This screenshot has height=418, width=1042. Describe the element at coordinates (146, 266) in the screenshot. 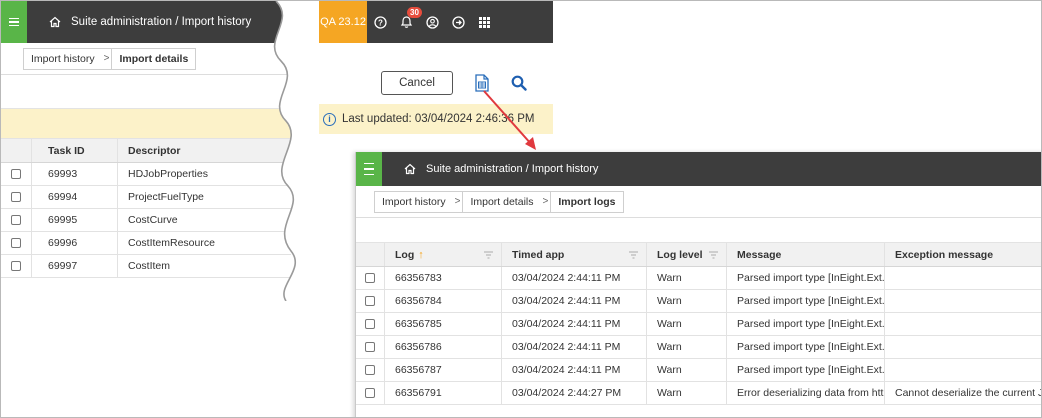

I see `table-row: 69997 CostItem` at that location.